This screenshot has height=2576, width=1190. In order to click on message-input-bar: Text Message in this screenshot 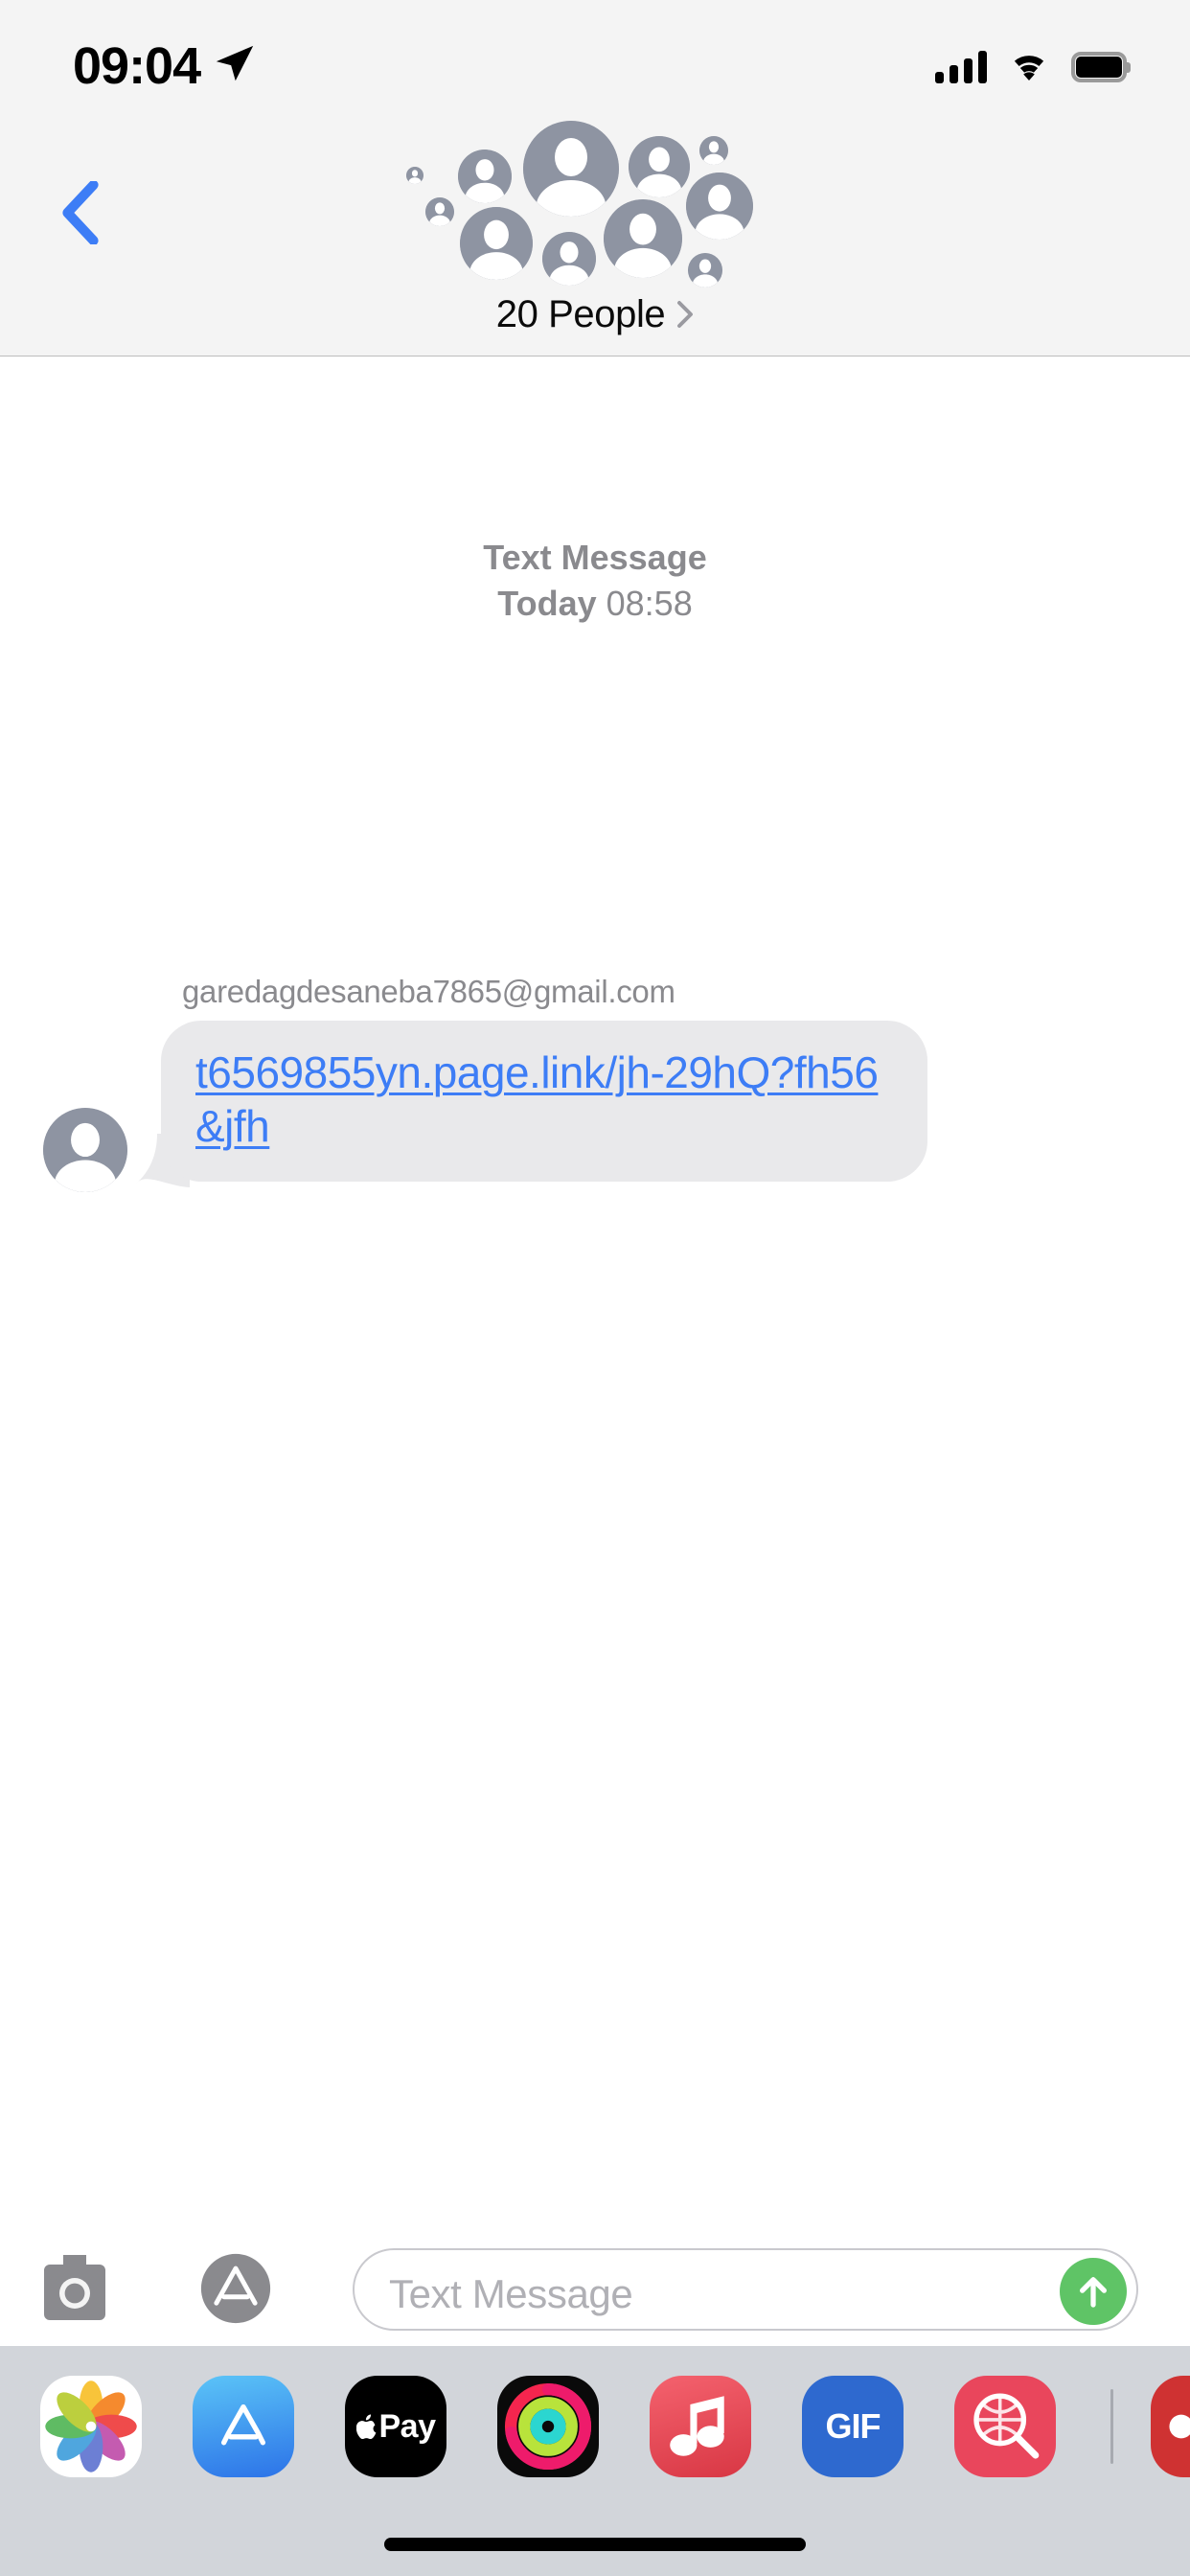, I will do `click(595, 2288)`.